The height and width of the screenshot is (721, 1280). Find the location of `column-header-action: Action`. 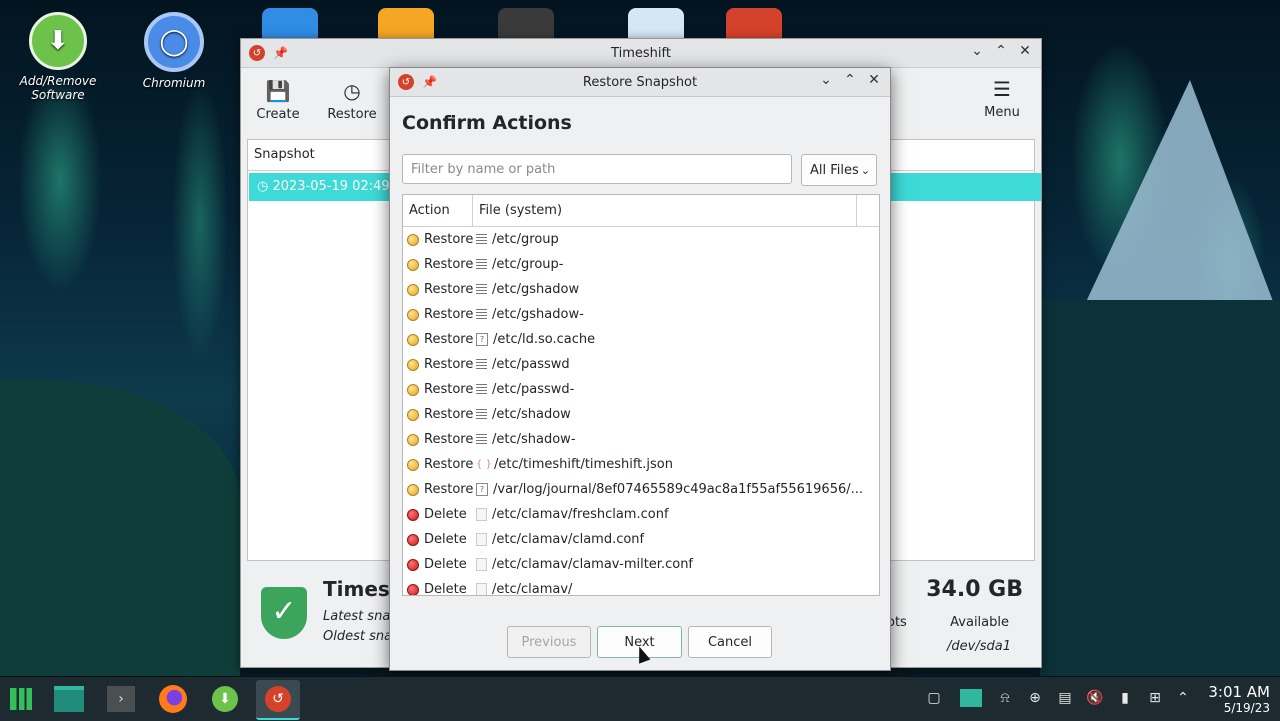

column-header-action: Action is located at coordinates (438, 210).